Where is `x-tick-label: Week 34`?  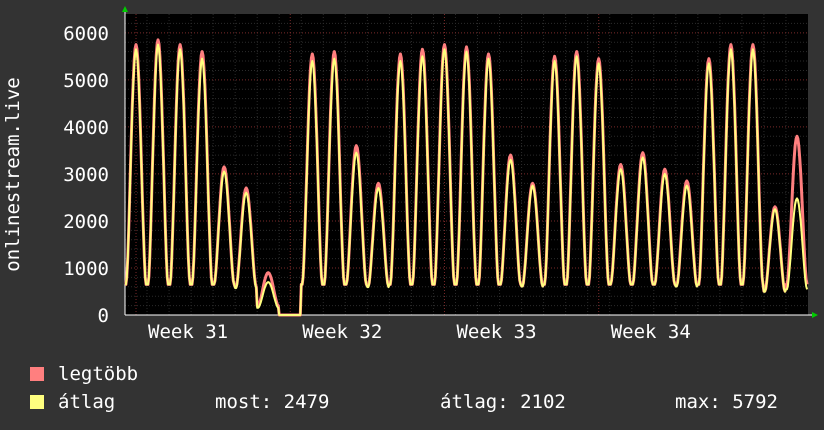
x-tick-label: Week 34 is located at coordinates (651, 332).